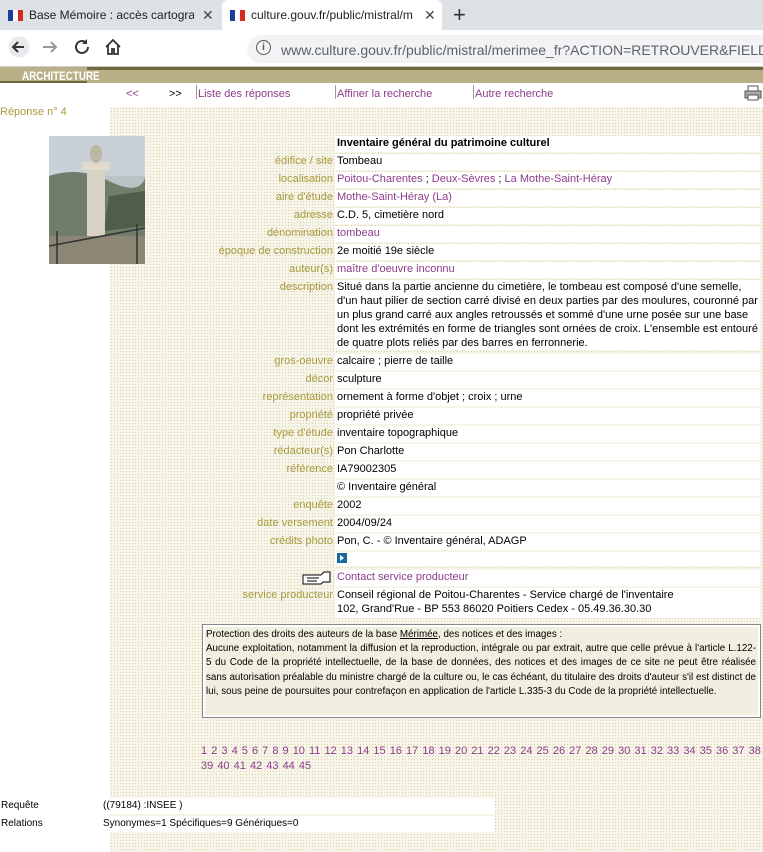 This screenshot has height=852, width=763. I want to click on page-link-17: 17, so click(412, 751).